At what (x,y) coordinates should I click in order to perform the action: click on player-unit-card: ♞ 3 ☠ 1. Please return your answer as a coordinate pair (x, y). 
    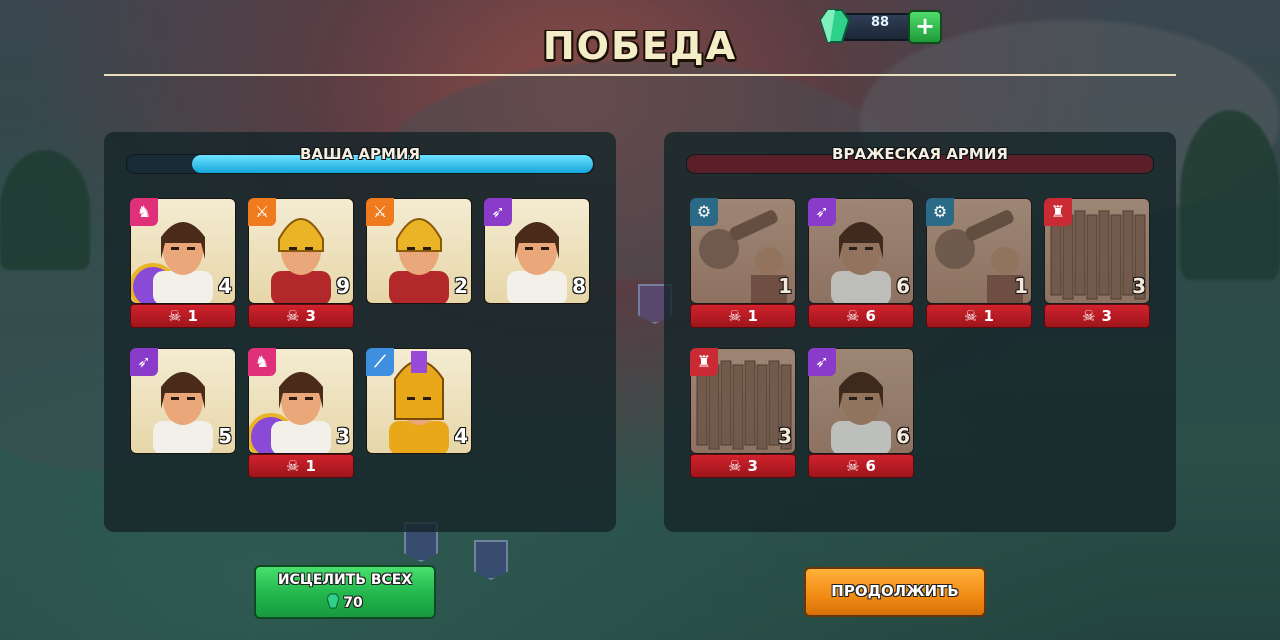
    Looking at the image, I should click on (301, 413).